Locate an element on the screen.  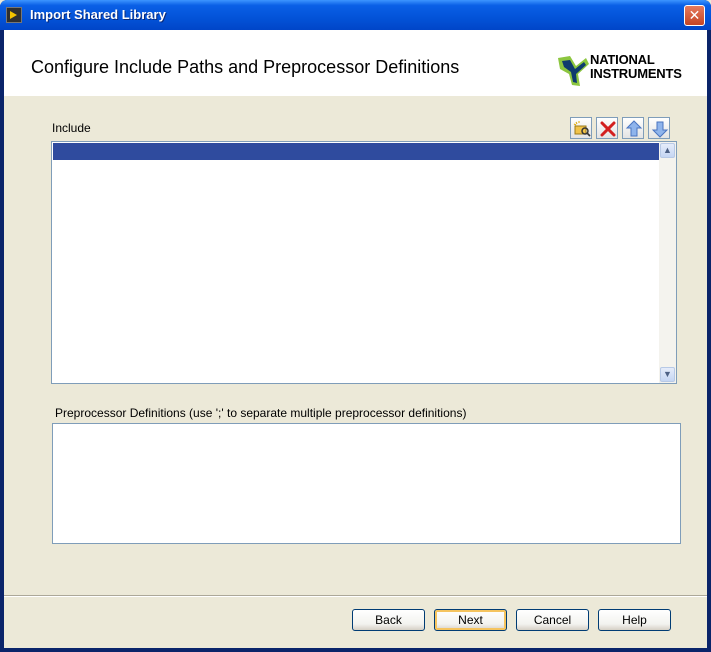
help-button: Help is located at coordinates (634, 620).